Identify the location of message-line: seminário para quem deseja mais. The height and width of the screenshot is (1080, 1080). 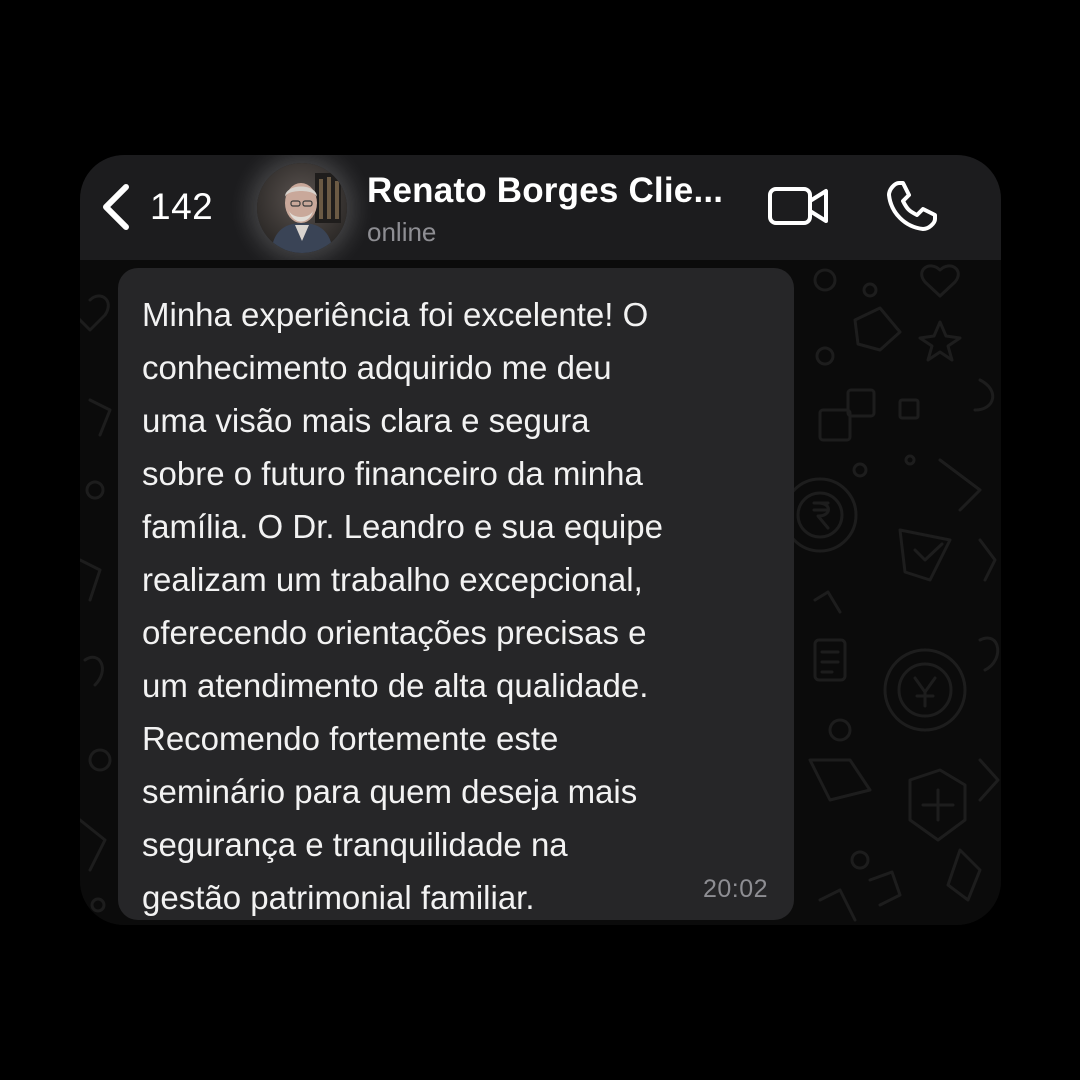
(390, 791).